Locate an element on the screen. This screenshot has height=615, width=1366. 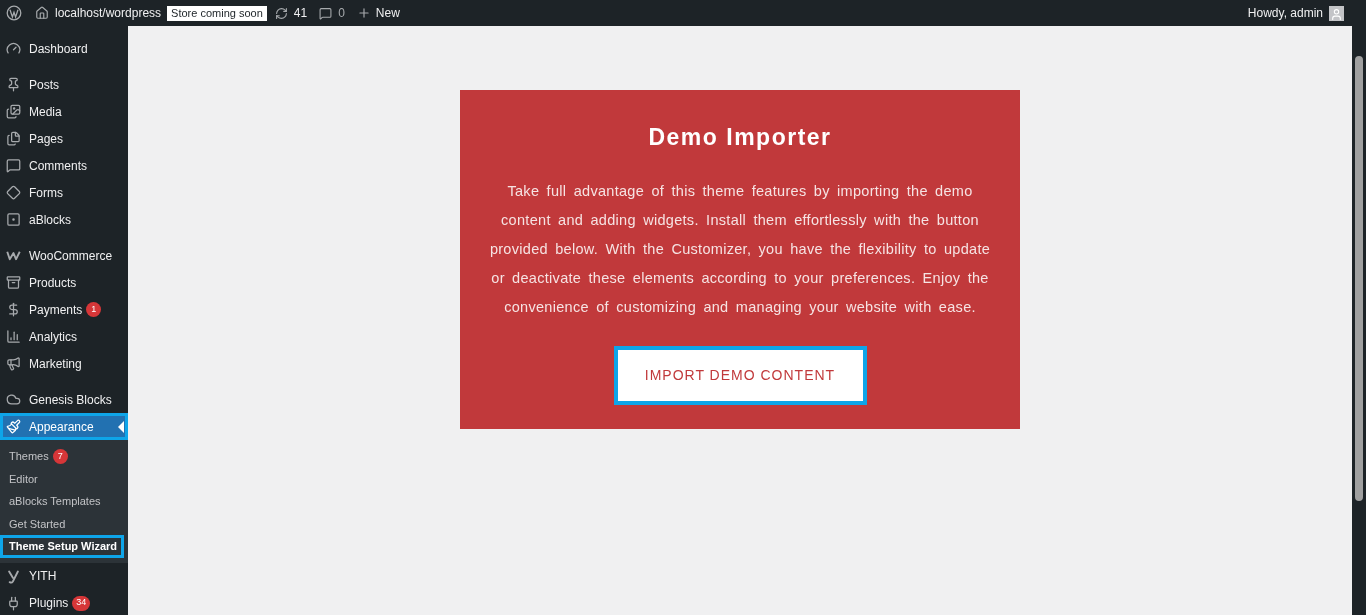
menu-item: WooCommerce is located at coordinates (64, 255).